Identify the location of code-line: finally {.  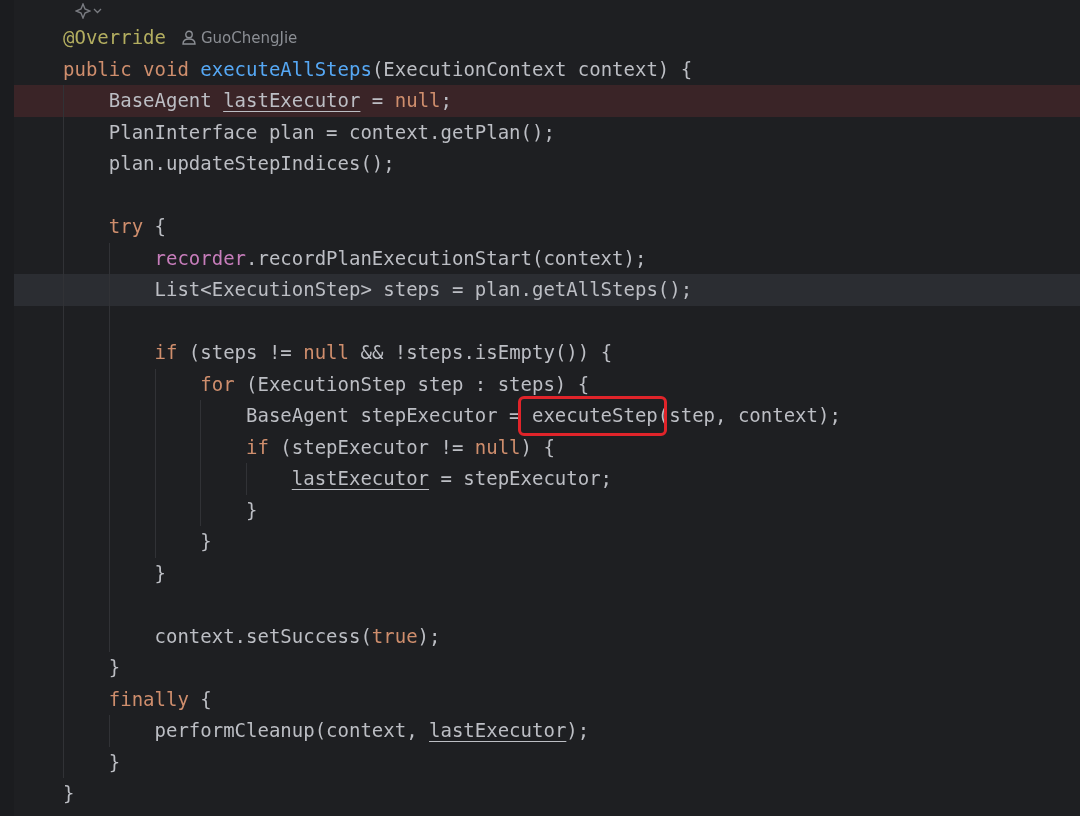
(160, 699).